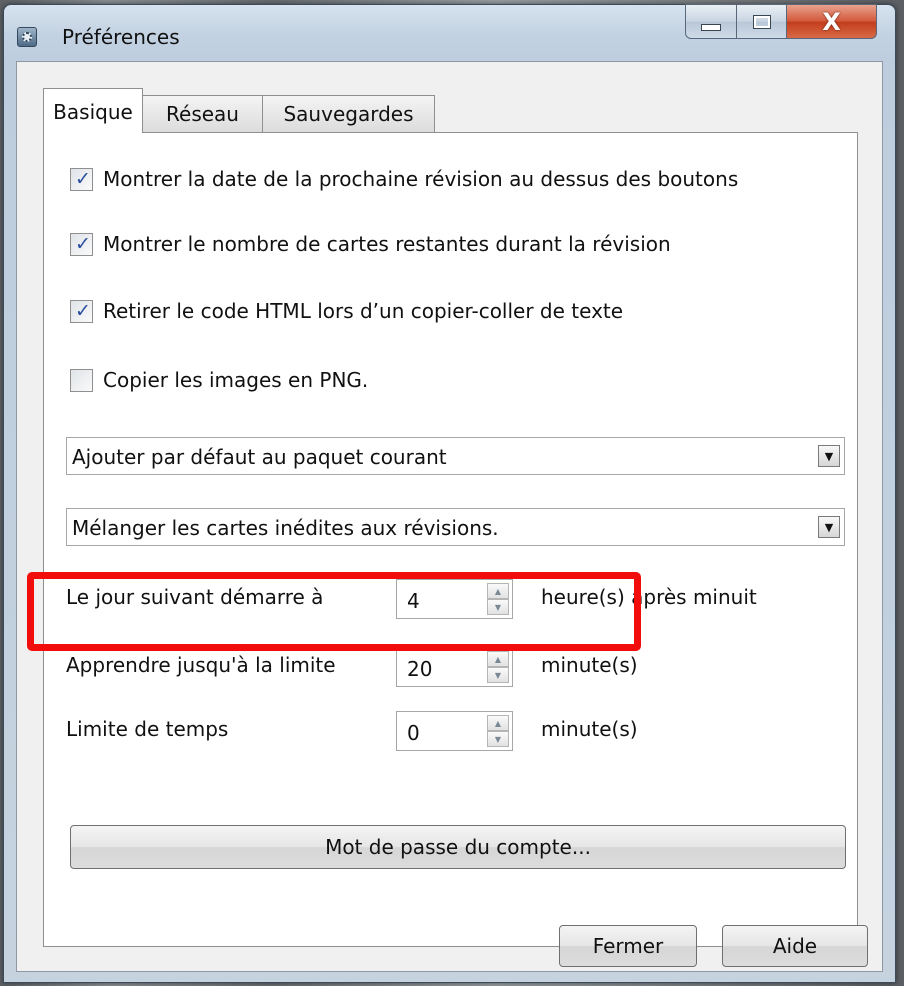 The width and height of the screenshot is (904, 986). What do you see at coordinates (201, 665) in the screenshot?
I see `learn-ahead-limit-label: Apprendre jusqu'à la limite` at bounding box center [201, 665].